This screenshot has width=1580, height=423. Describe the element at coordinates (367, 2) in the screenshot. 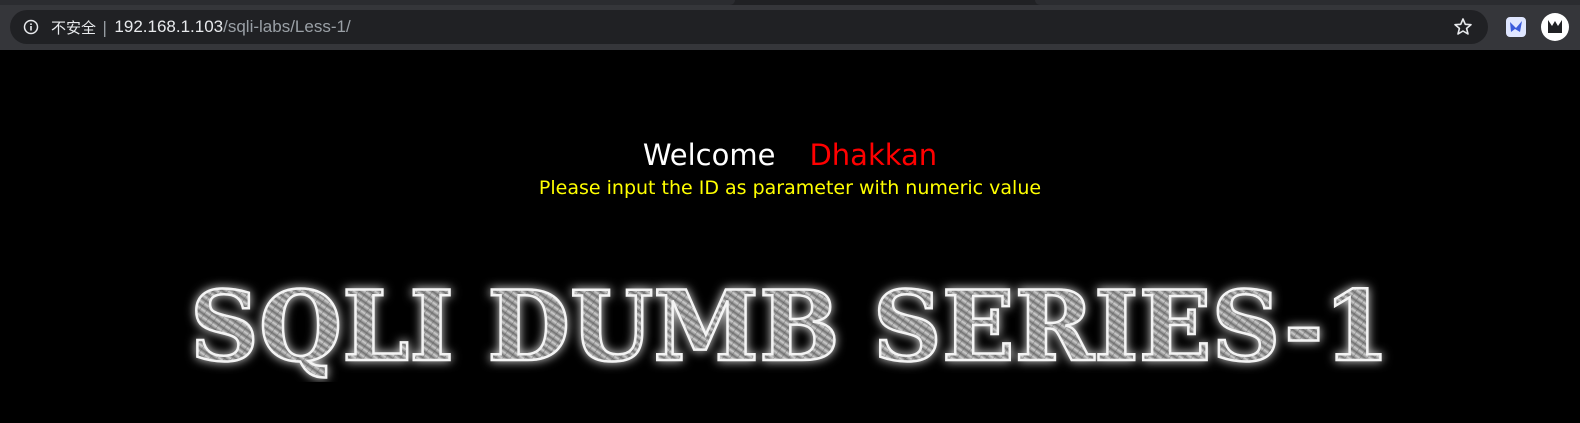

I see `tab-left` at that location.